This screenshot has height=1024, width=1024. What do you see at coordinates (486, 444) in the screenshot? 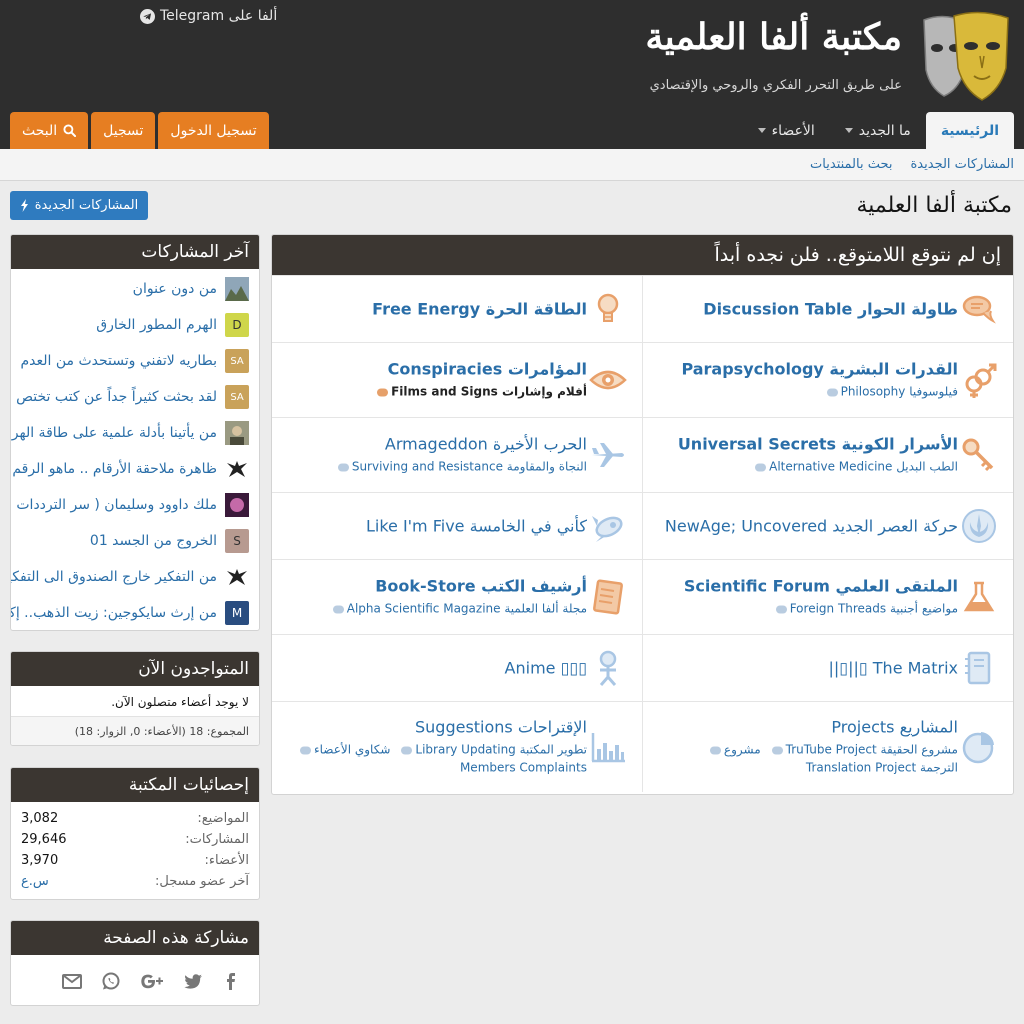
I see `forum-title-armageddon: الحرب الأخيرة Armageddon` at bounding box center [486, 444].